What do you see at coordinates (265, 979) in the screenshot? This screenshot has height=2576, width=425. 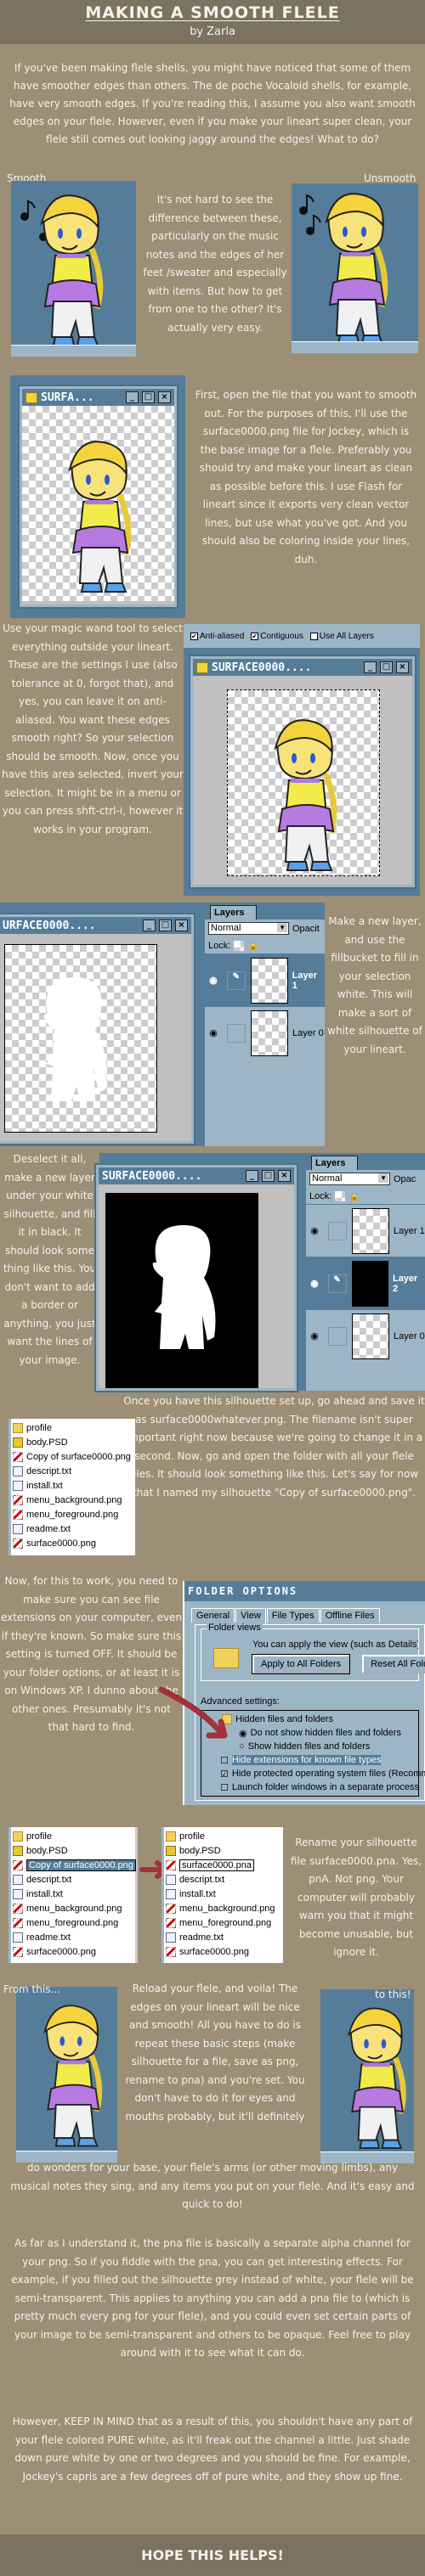 I see `layer-row: ◉ ✎ Layer 1` at bounding box center [265, 979].